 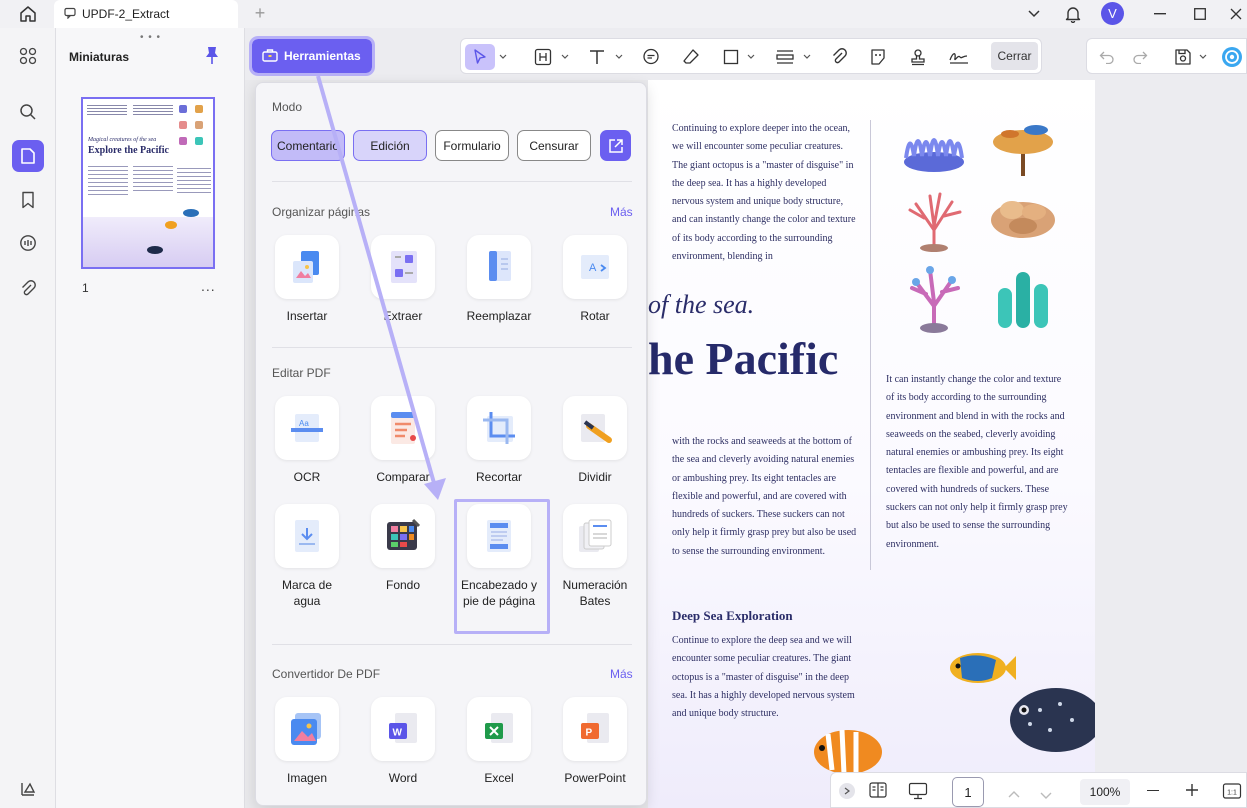 I want to click on panel-title: Miniaturas, so click(x=99, y=57).